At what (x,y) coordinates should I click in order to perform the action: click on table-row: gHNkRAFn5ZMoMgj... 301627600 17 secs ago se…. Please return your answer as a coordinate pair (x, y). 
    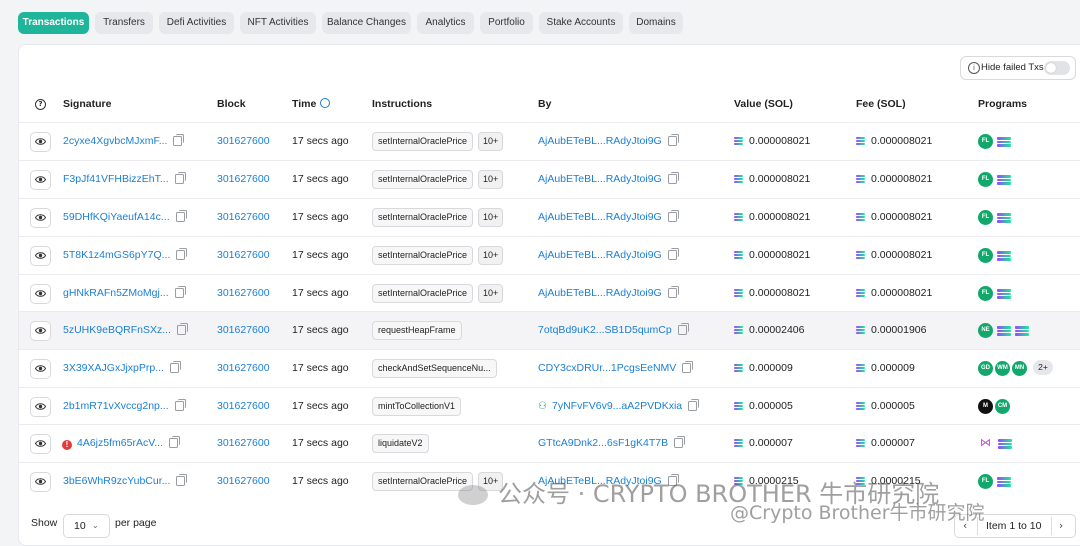
    Looking at the image, I should click on (549, 293).